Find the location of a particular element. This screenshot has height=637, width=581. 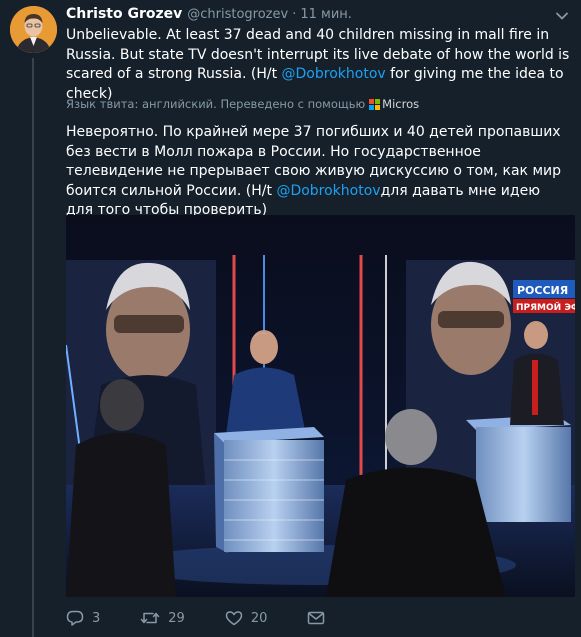

translation-provider: Micros is located at coordinates (400, 104).